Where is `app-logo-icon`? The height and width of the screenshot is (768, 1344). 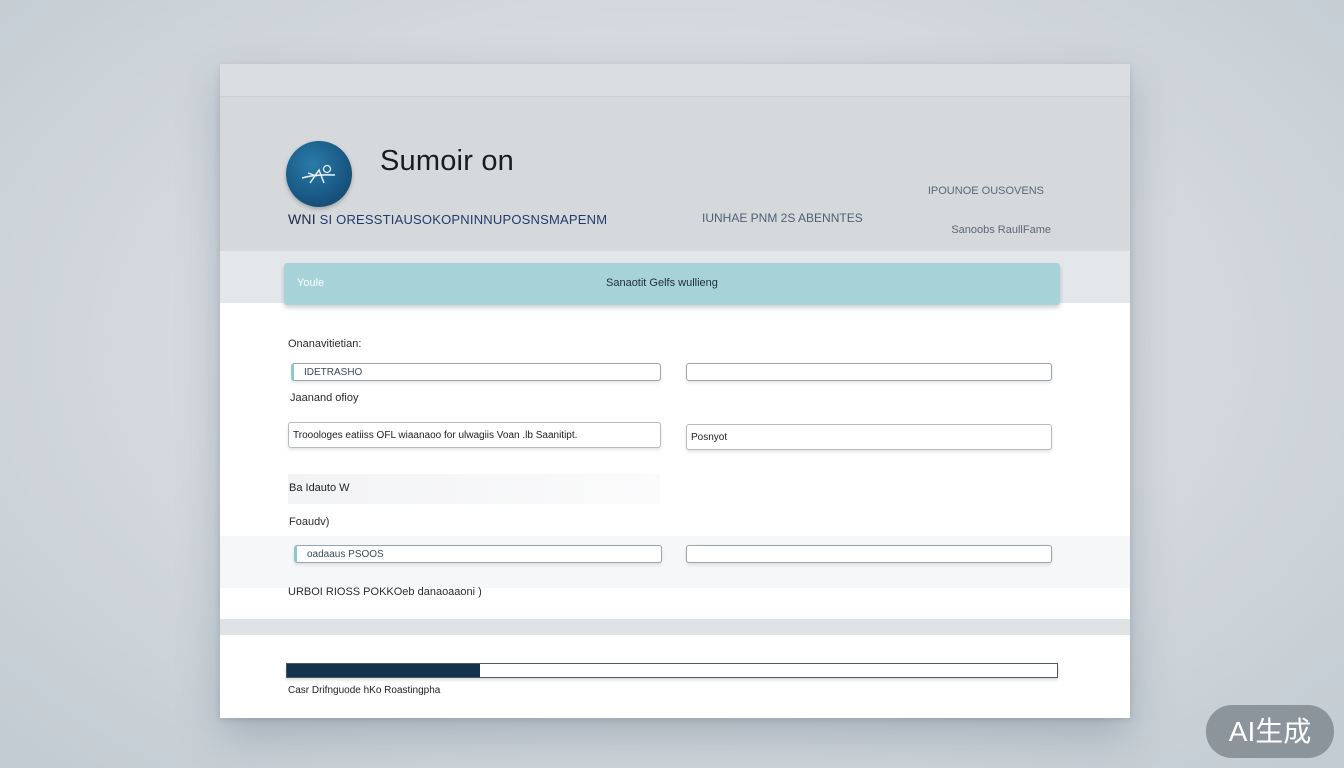 app-logo-icon is located at coordinates (319, 174).